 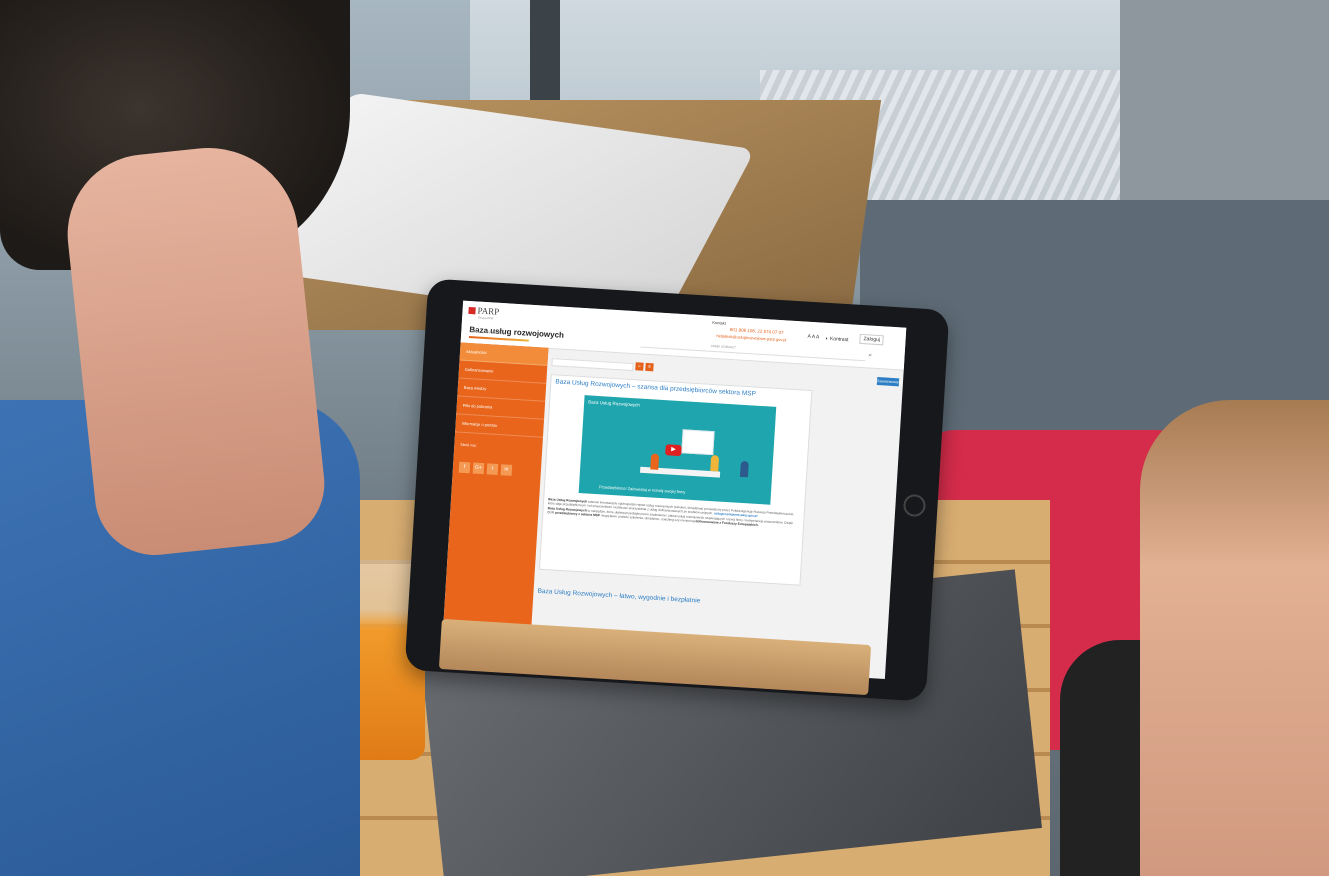 What do you see at coordinates (673, 450) in the screenshot?
I see `play-icon: ▶` at bounding box center [673, 450].